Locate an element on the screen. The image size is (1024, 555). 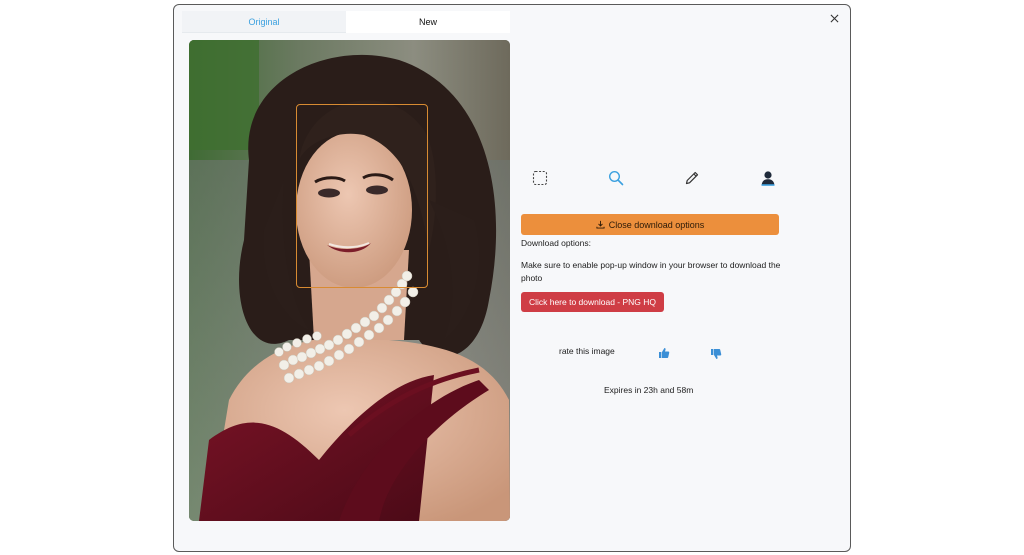
tab-new: New is located at coordinates (428, 22).